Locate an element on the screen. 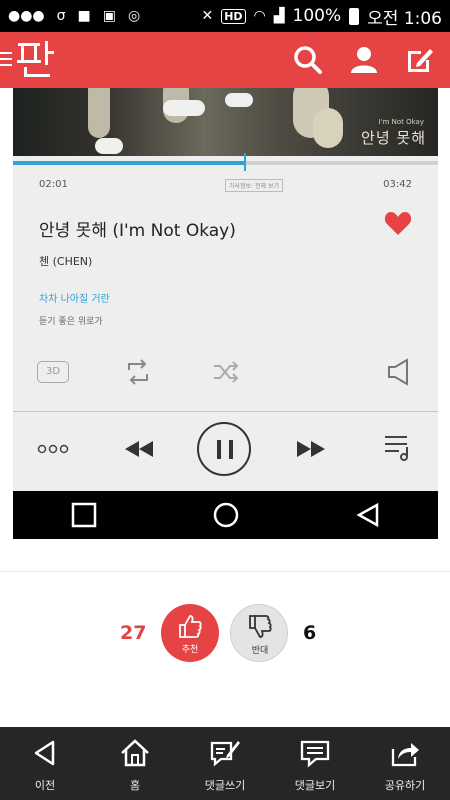  home-icon is located at coordinates (135, 753).